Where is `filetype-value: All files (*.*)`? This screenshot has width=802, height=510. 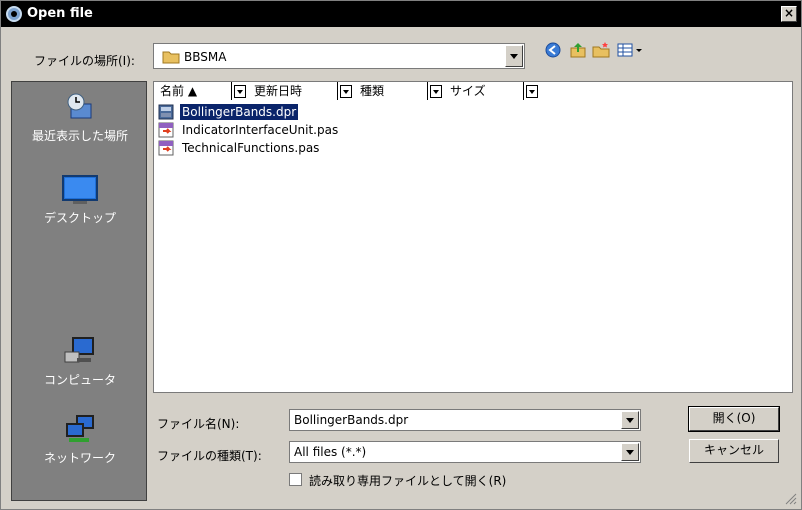 filetype-value: All files (*.*) is located at coordinates (330, 452).